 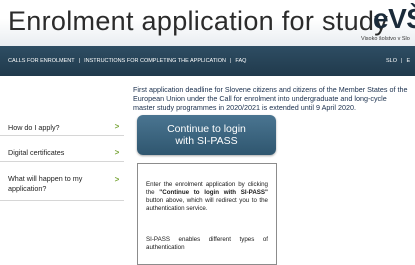 What do you see at coordinates (206, 129) in the screenshot?
I see `login-button-label-line1: Continue to login` at bounding box center [206, 129].